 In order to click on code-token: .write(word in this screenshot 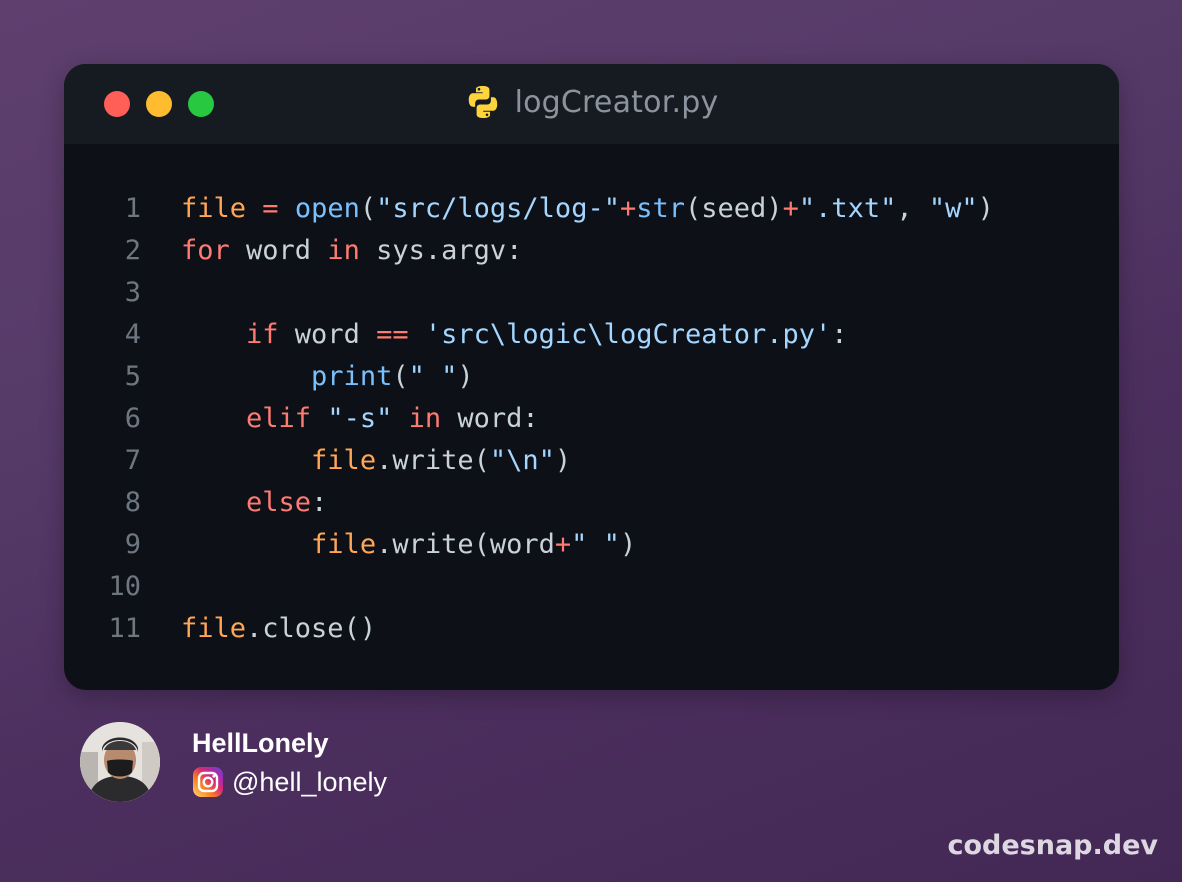, I will do `click(465, 544)`.